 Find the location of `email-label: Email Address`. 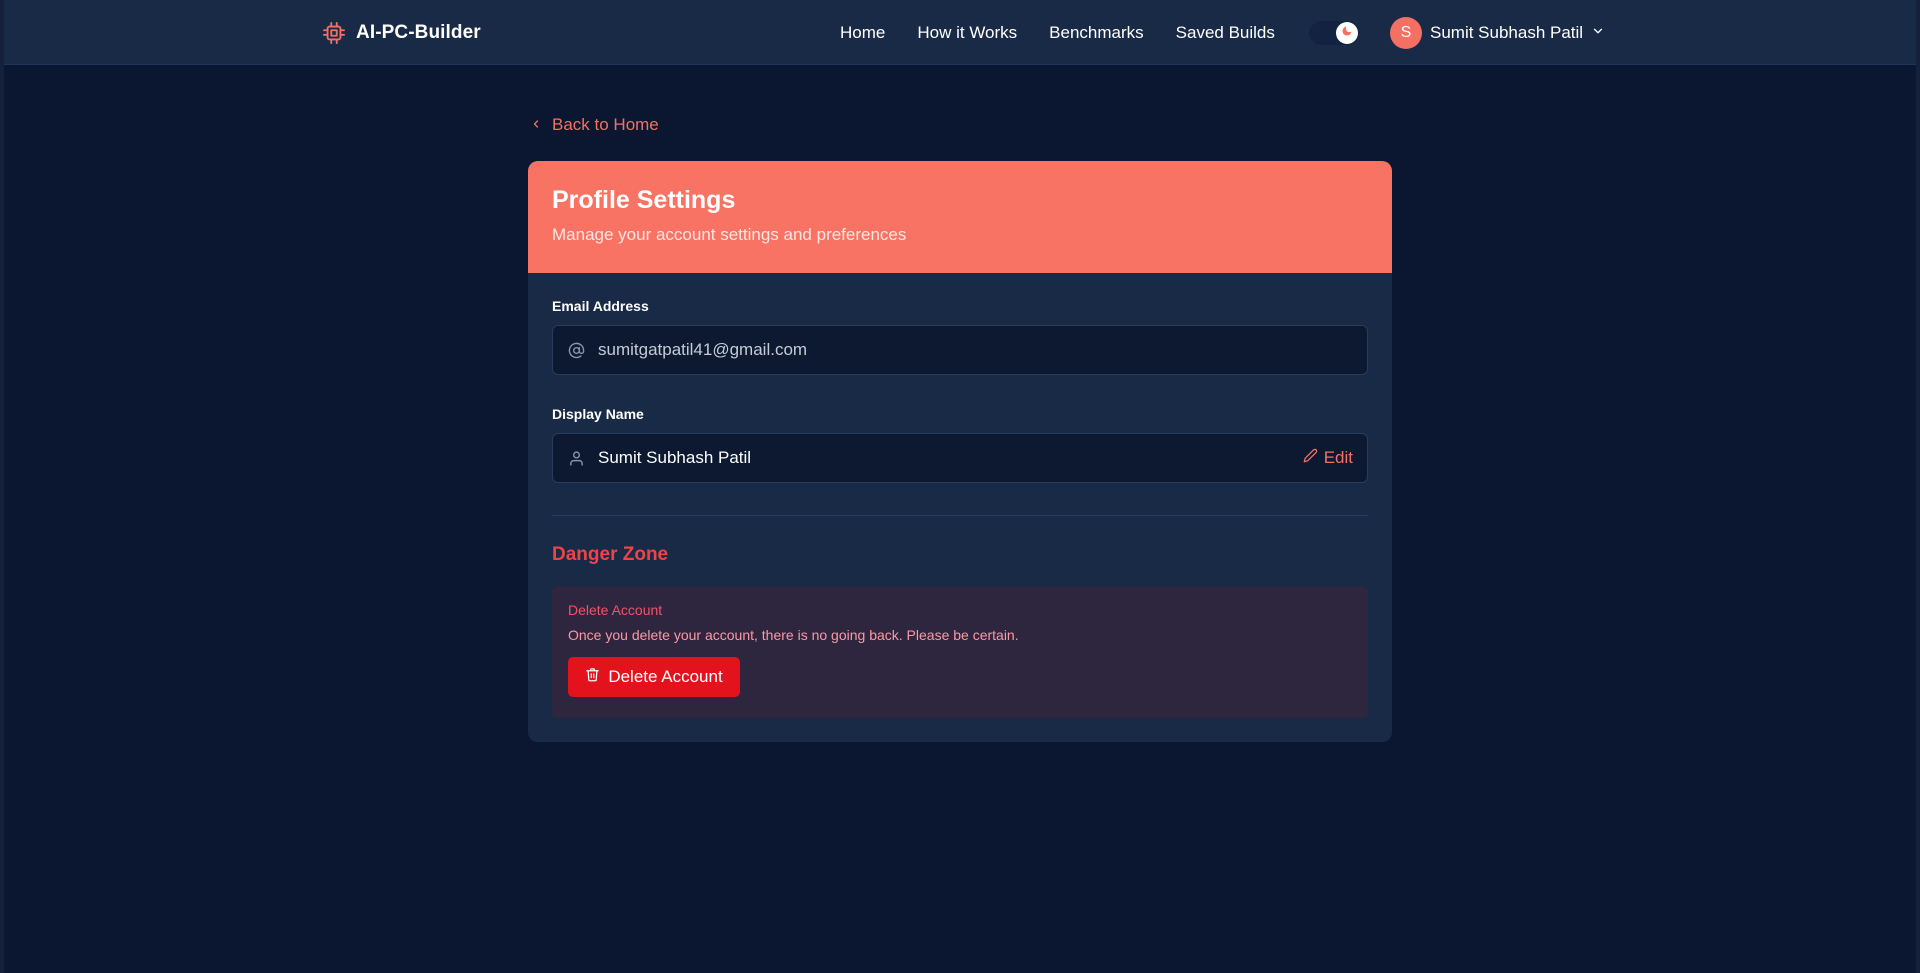

email-label: Email Address is located at coordinates (600, 306).